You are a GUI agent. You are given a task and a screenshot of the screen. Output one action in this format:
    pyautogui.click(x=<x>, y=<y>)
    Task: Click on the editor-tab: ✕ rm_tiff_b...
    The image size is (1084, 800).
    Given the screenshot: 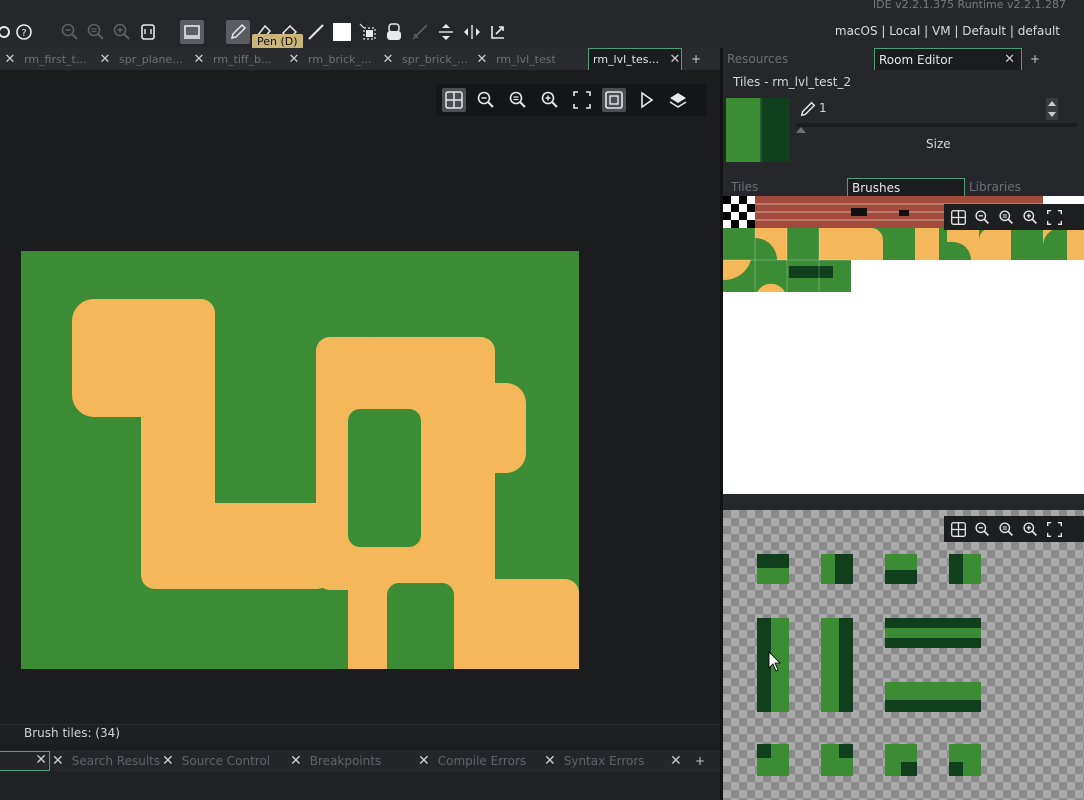 What is the action you would take?
    pyautogui.click(x=240, y=59)
    